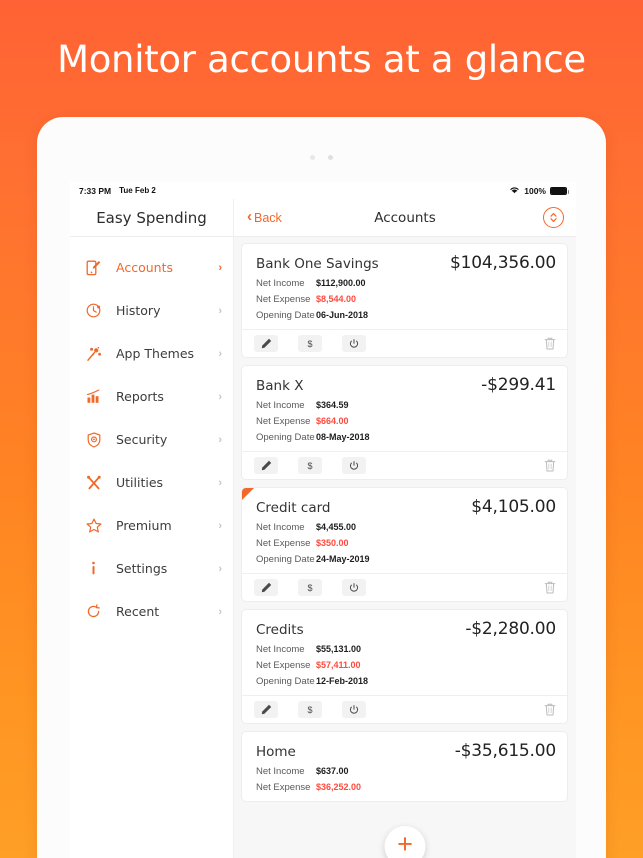 The image size is (643, 858). Describe the element at coordinates (339, 649) in the screenshot. I see `net-income-value: $55,131.00` at that location.